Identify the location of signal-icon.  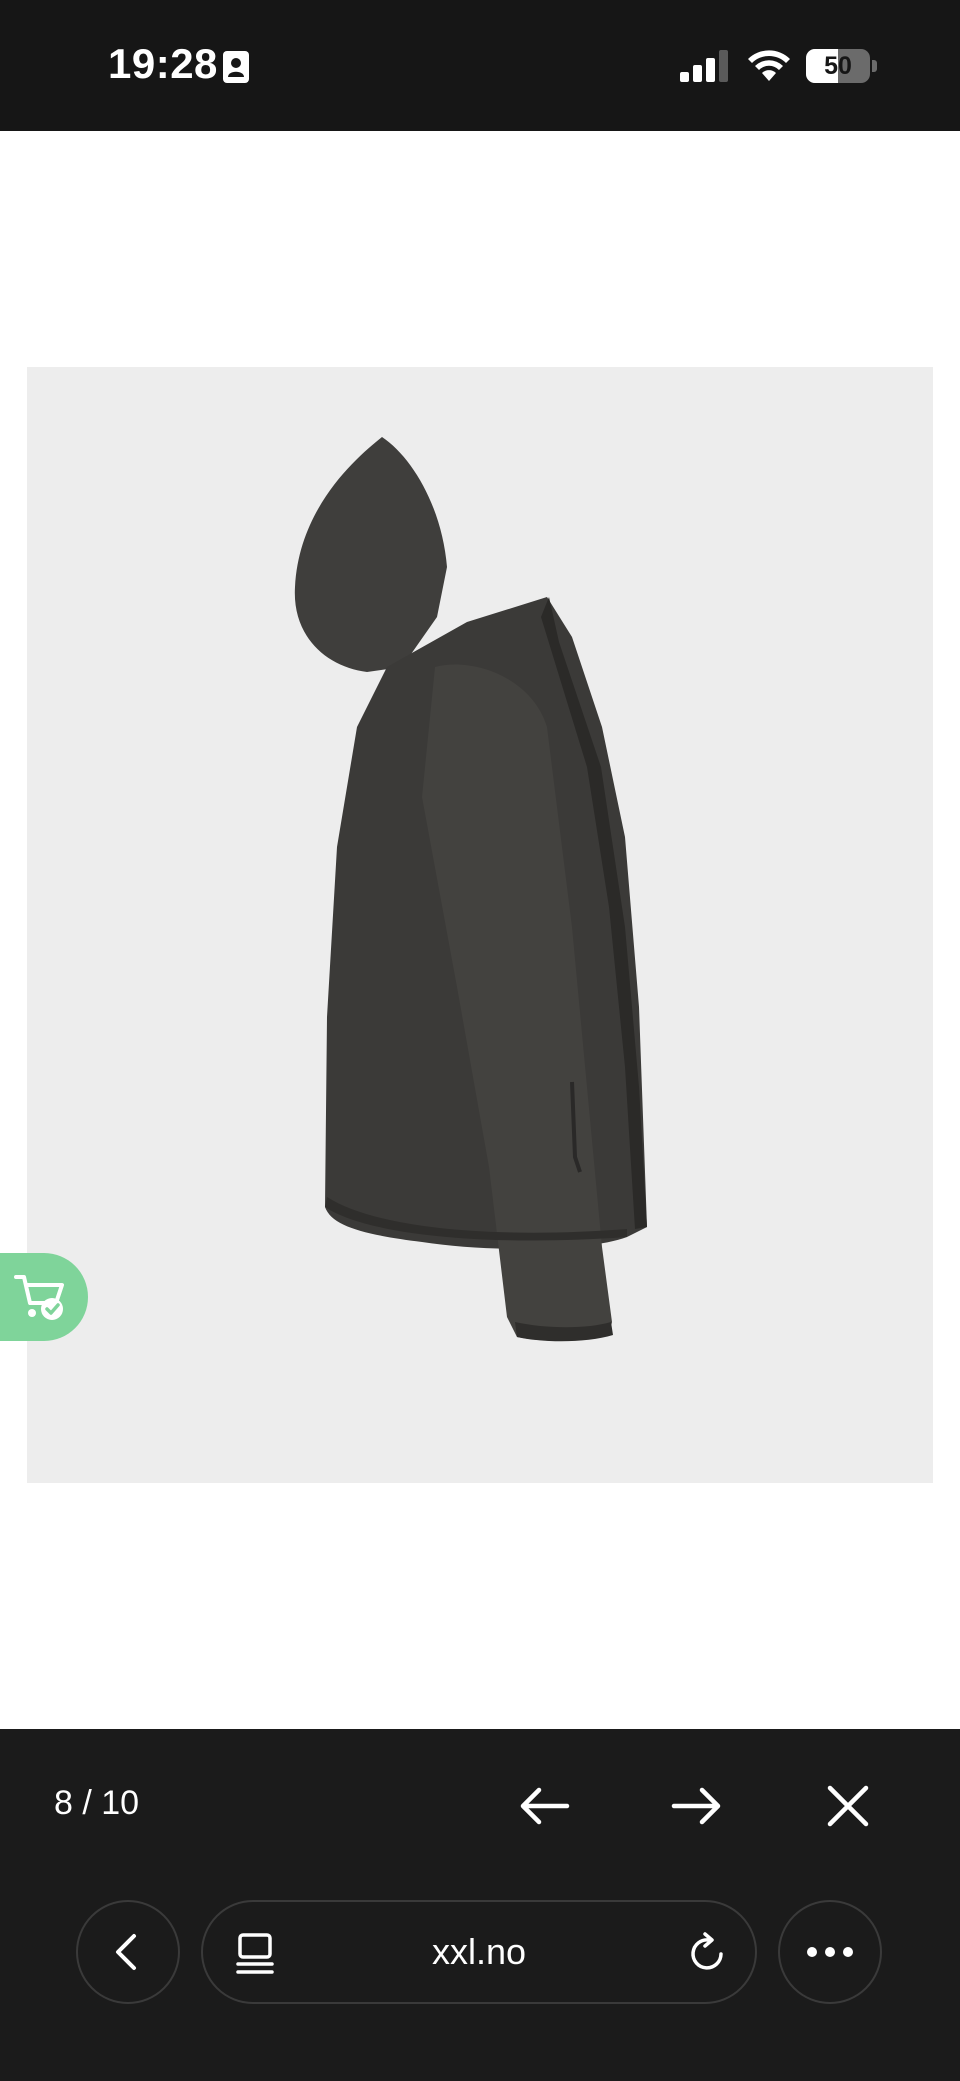
(704, 66).